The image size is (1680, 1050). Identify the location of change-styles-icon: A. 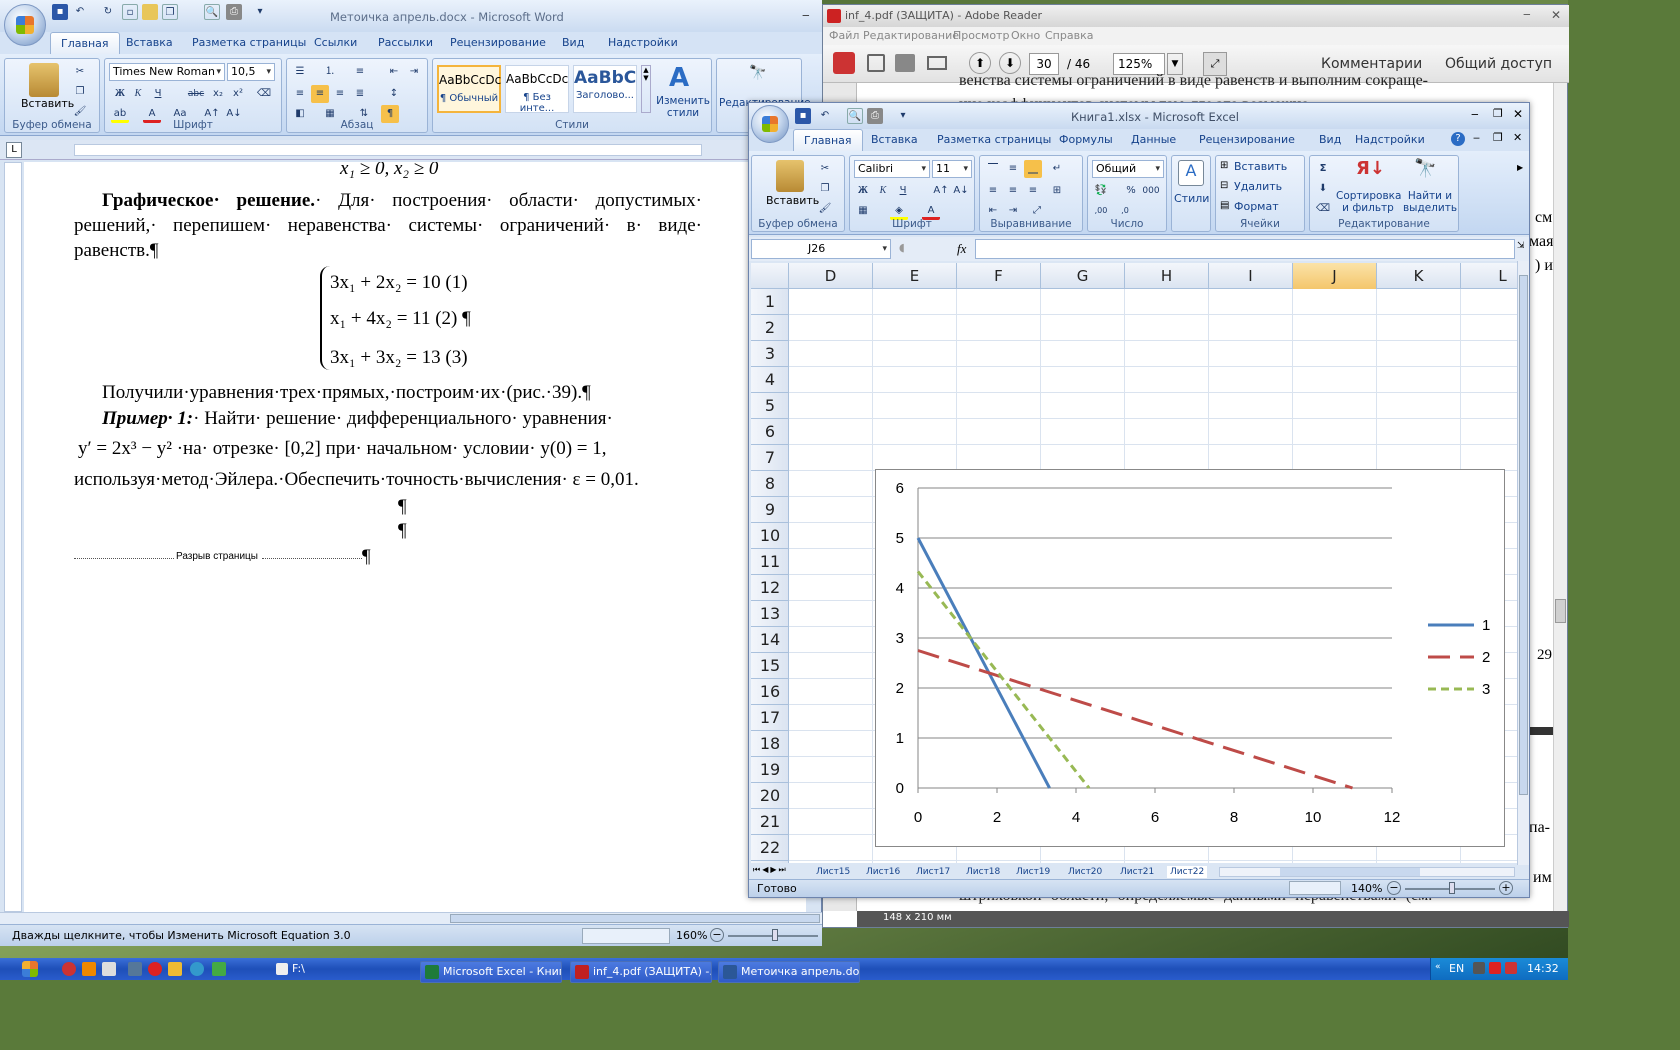
(679, 78).